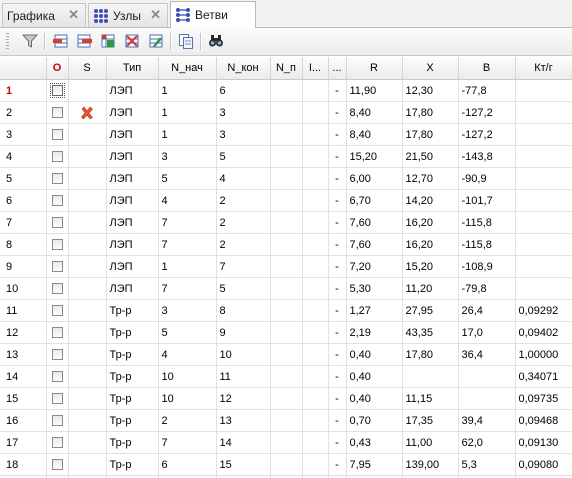  I want to click on r-cell: 7,20, so click(374, 266).